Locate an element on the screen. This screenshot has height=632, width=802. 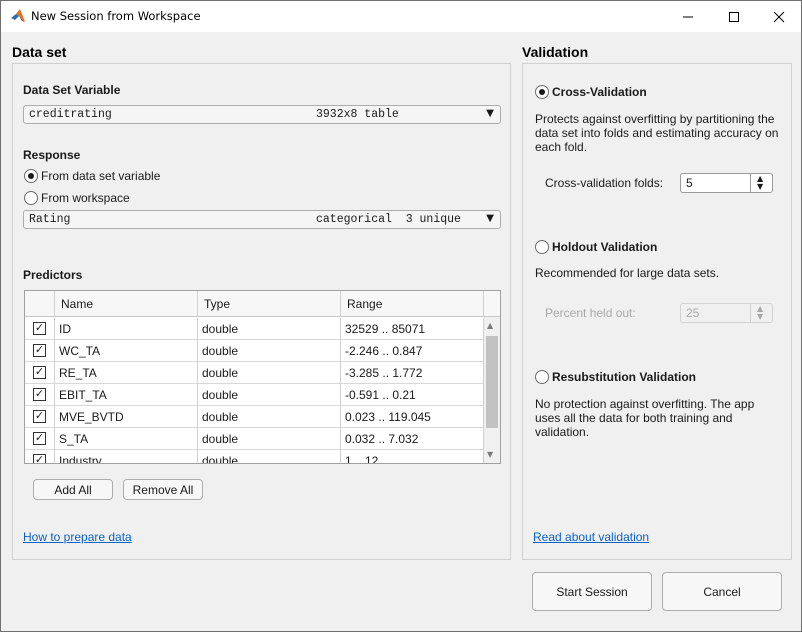
response-variable-info: categorical 3 unique is located at coordinates (388, 219).